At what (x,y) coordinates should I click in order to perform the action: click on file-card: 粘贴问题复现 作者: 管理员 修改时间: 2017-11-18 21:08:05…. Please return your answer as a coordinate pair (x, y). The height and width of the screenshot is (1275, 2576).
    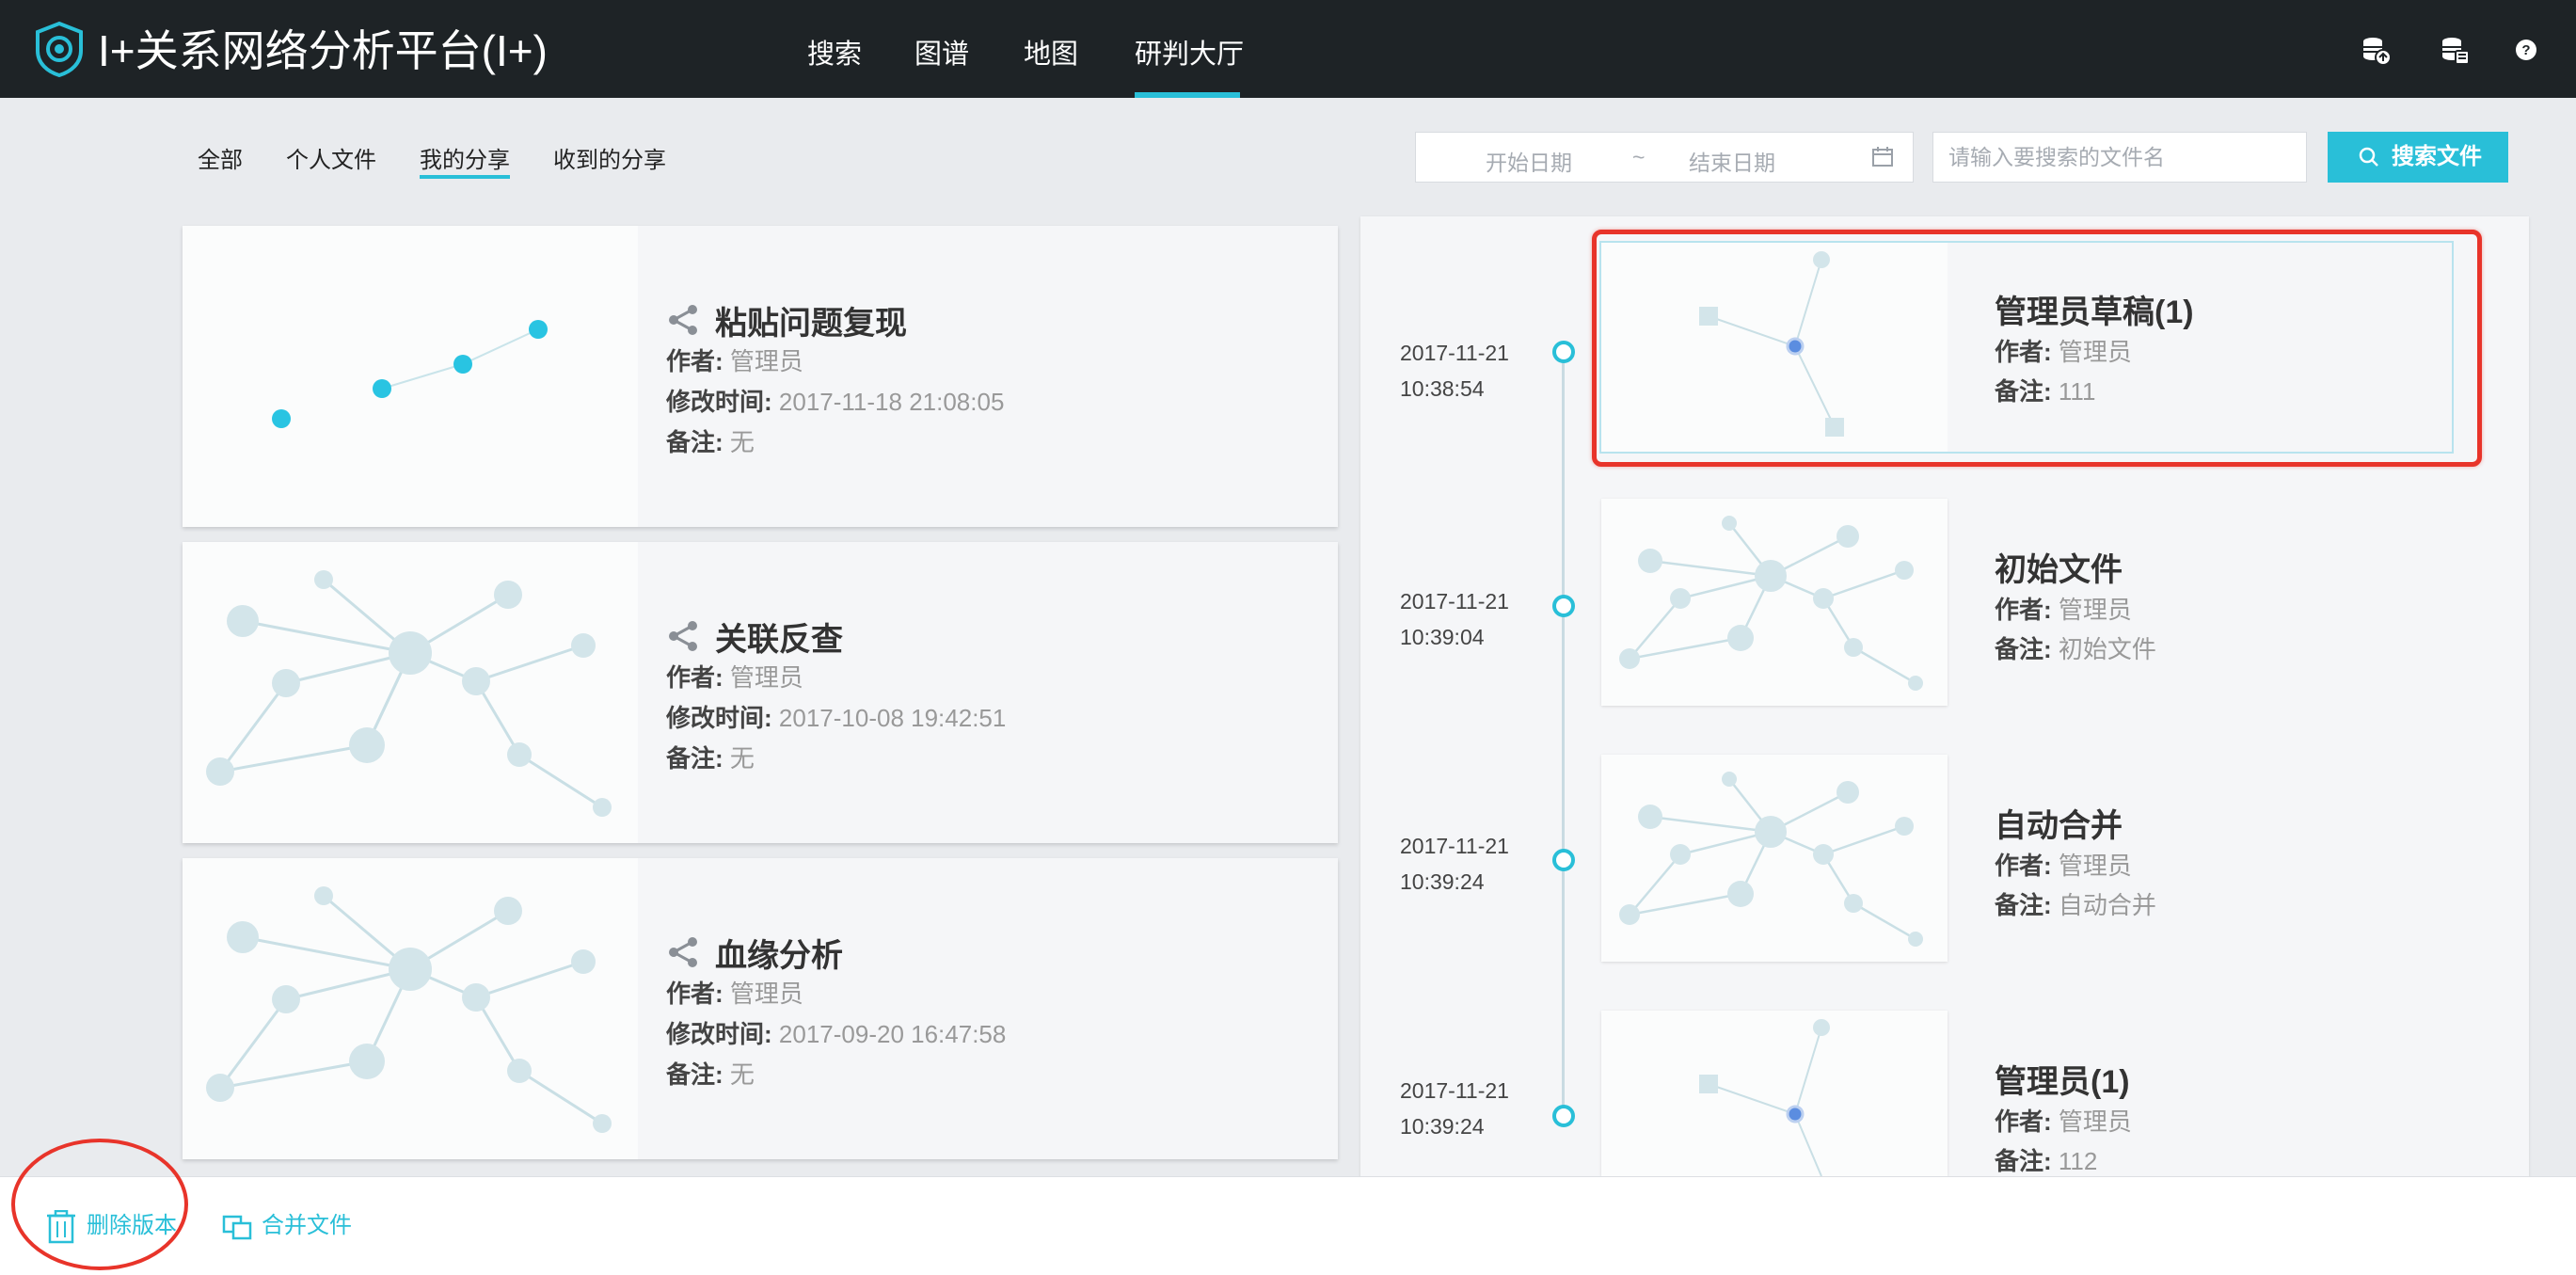
    Looking at the image, I should click on (760, 376).